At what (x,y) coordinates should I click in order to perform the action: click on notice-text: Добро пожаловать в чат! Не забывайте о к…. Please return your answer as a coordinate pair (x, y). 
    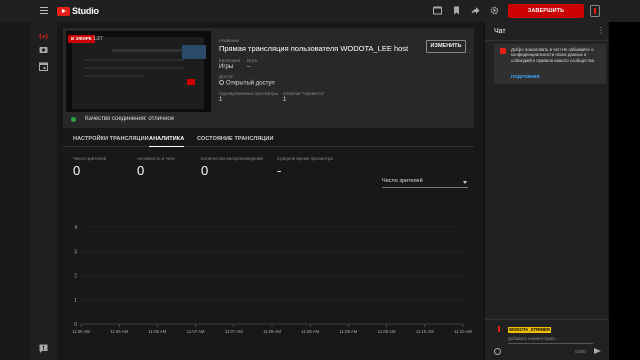
    Looking at the image, I should click on (553, 55).